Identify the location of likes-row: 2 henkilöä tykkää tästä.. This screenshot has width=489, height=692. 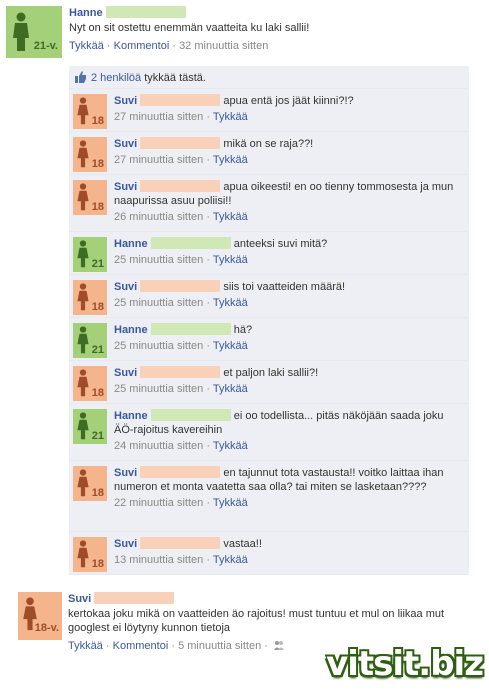
(269, 77).